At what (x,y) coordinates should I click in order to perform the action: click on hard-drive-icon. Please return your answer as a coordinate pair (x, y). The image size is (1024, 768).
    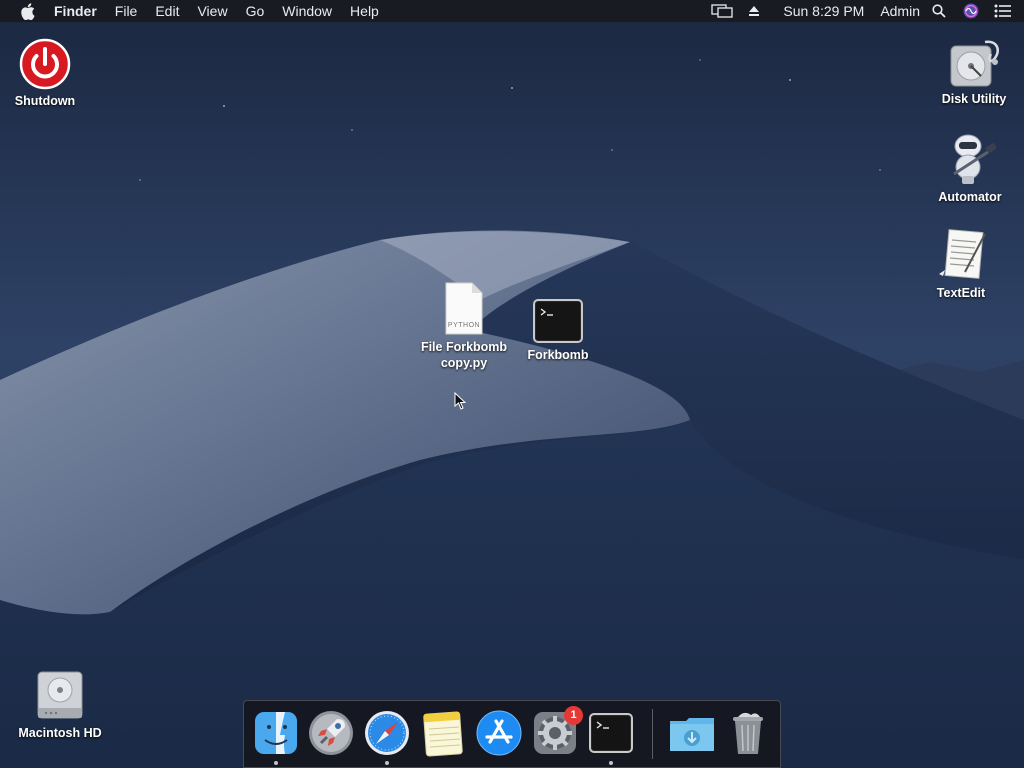
    Looking at the image, I should click on (60, 695).